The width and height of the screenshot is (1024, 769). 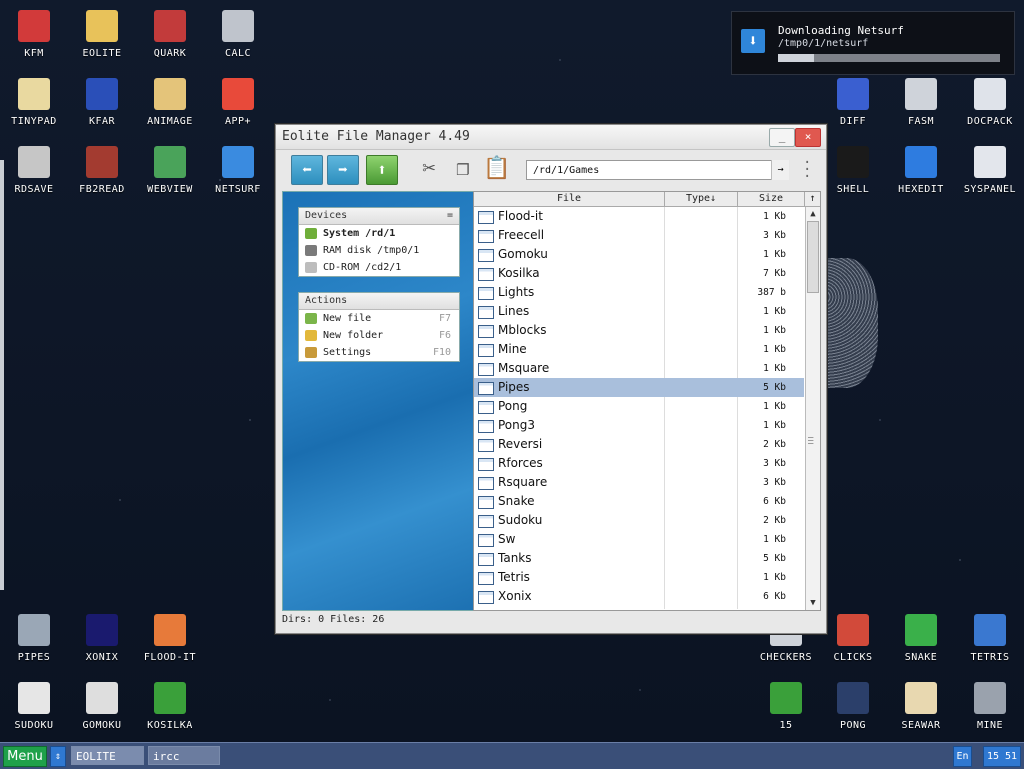 I want to click on desktop-icon-diff: DIFF, so click(x=853, y=102).